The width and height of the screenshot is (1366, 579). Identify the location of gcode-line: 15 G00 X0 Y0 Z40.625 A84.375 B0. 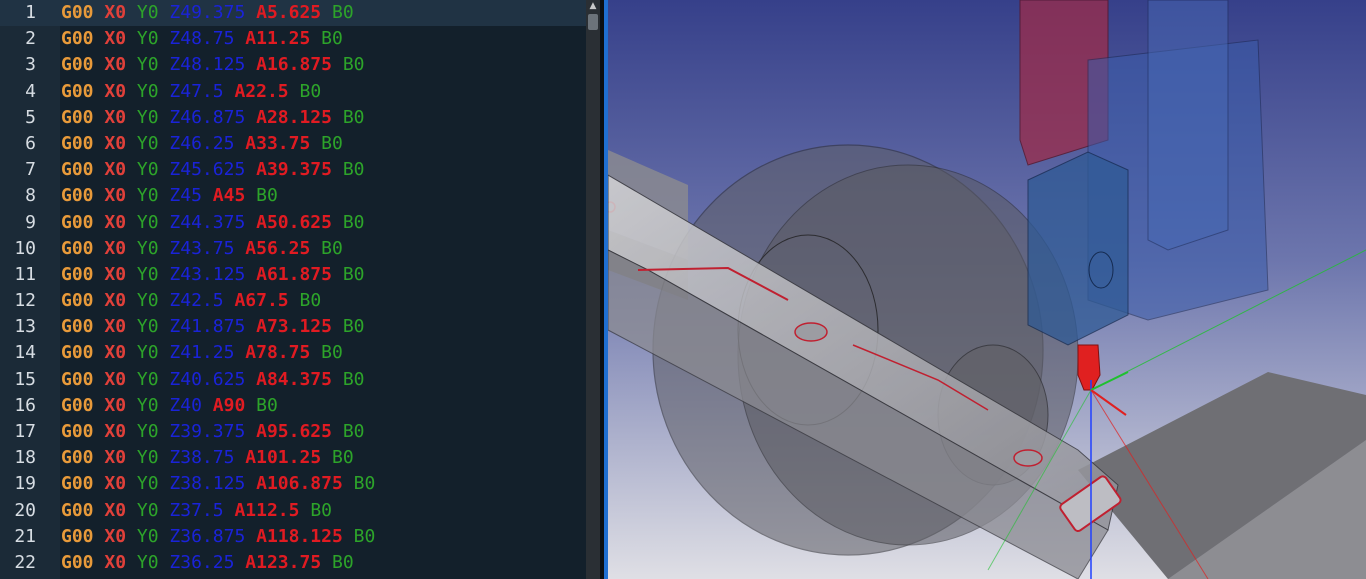
(293, 380).